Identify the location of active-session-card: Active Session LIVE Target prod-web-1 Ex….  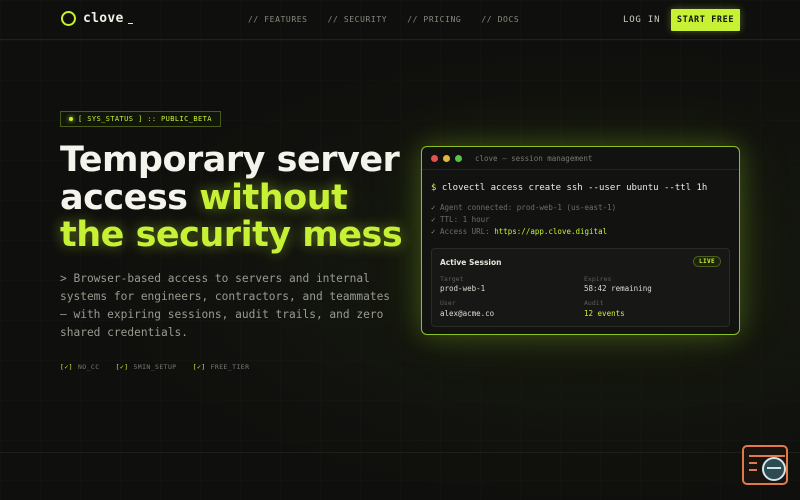
(580, 287).